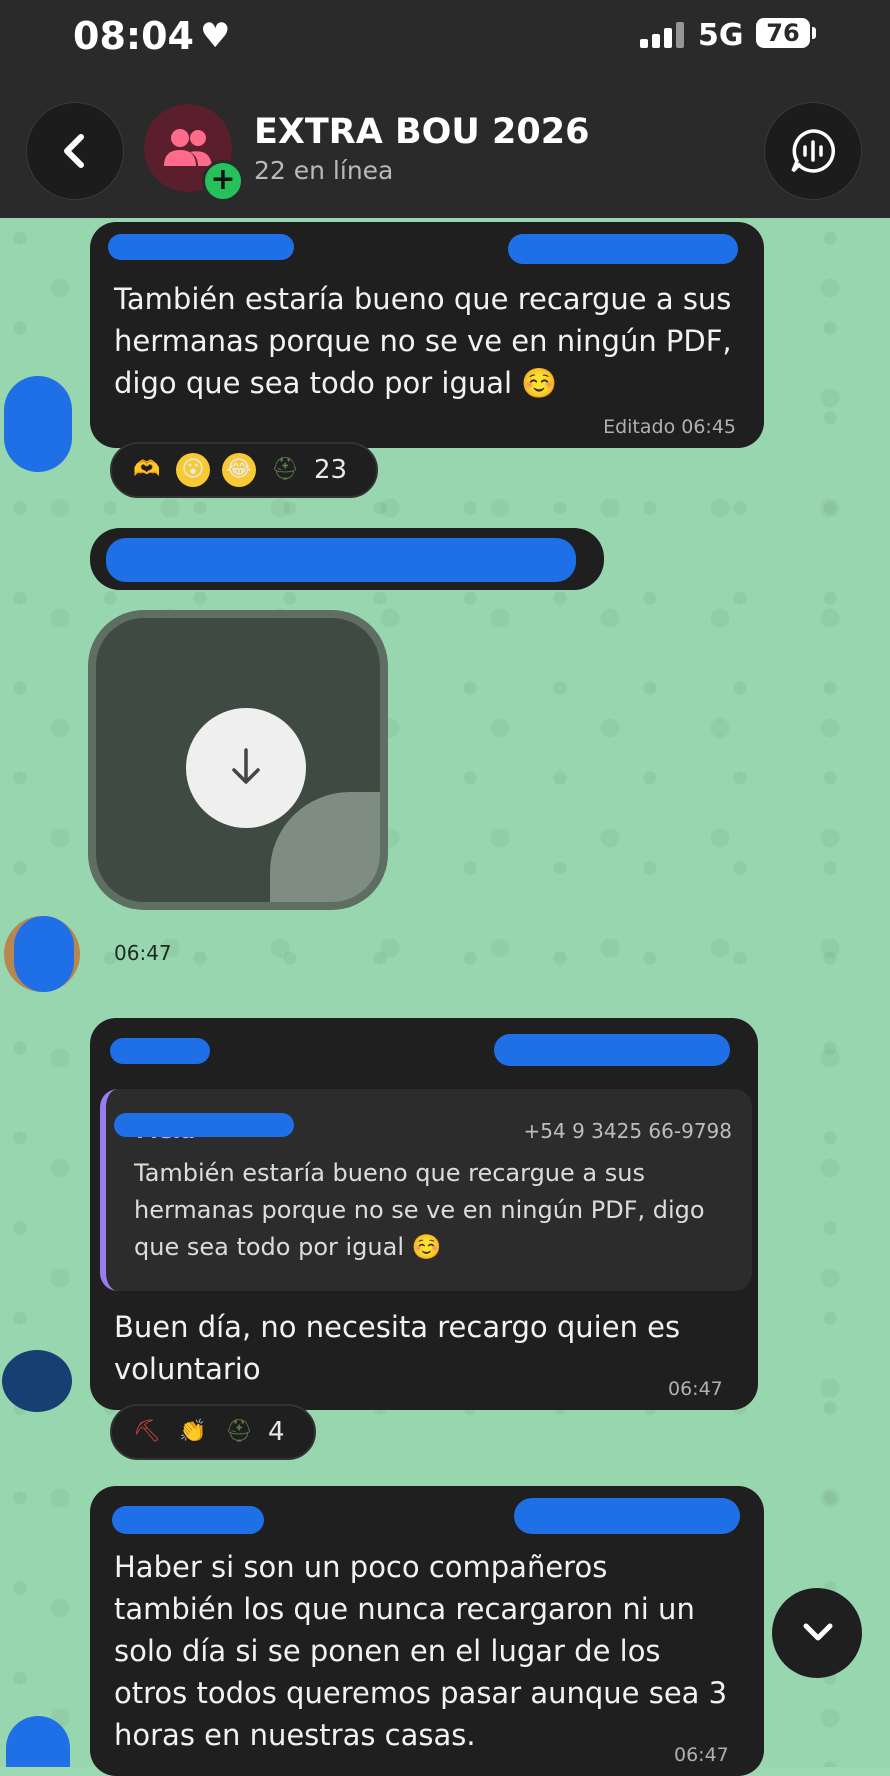 Image resolution: width=890 pixels, height=1776 pixels. Describe the element at coordinates (204, 1125) in the screenshot. I see `redacted-quote-name` at that location.